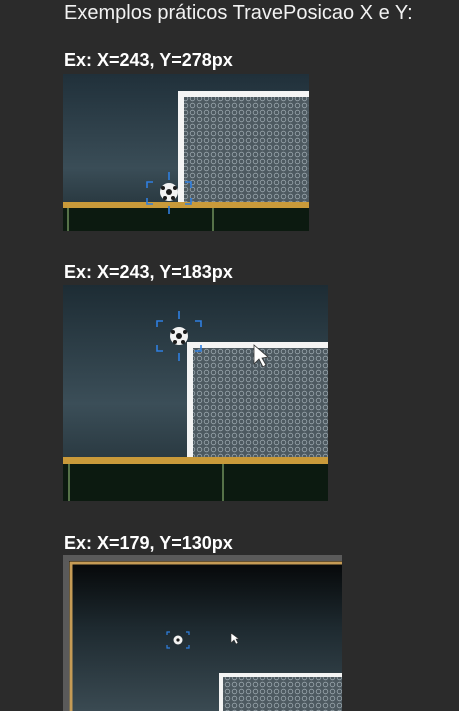 The width and height of the screenshot is (459, 711). I want to click on example-3-screenshot, so click(202, 633).